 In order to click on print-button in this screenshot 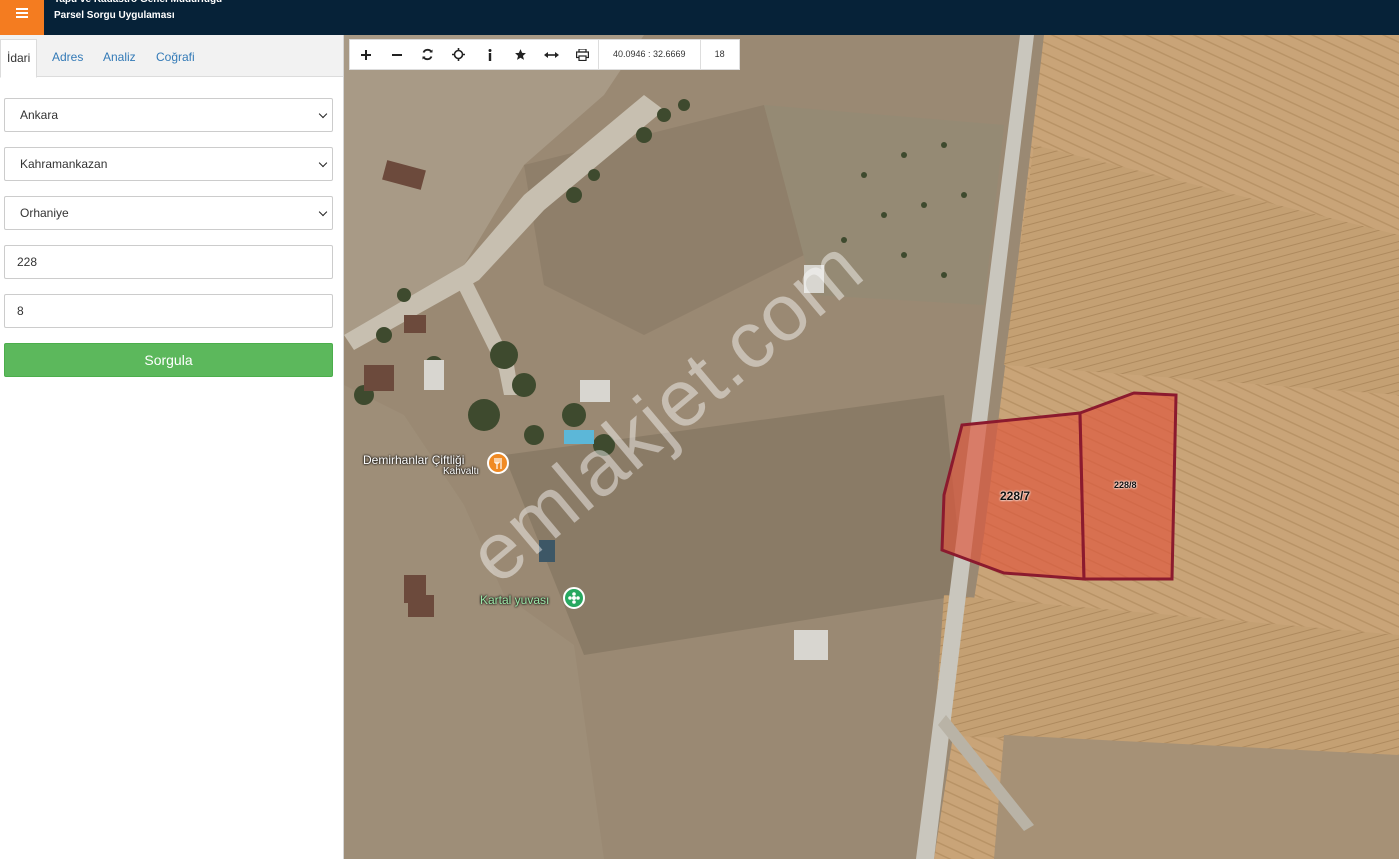, I will do `click(582, 54)`.